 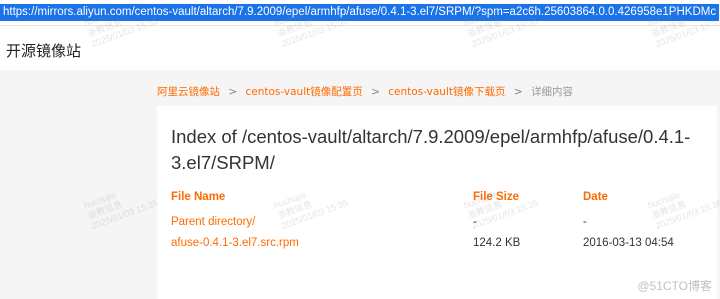 What do you see at coordinates (497, 243) in the screenshot?
I see `file-size-cell: 124.2 KB` at bounding box center [497, 243].